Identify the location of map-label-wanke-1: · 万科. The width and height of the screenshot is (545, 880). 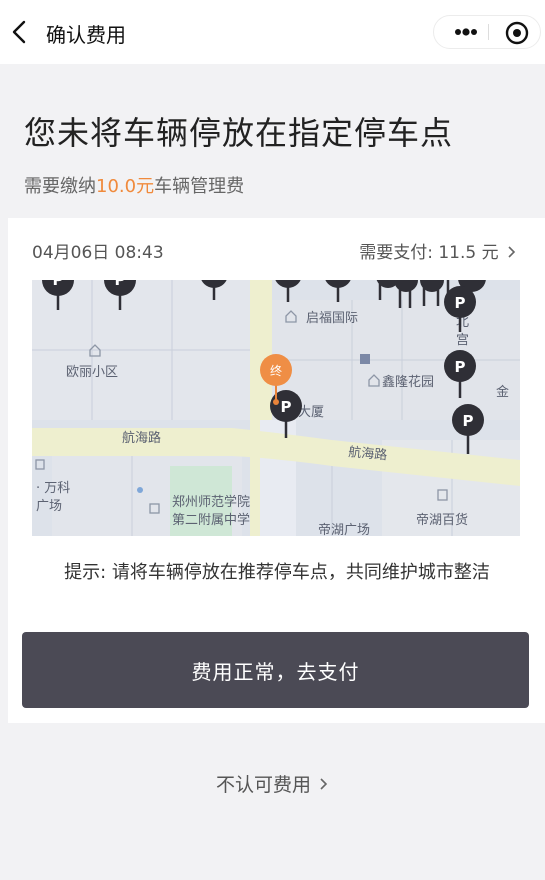
(53, 488).